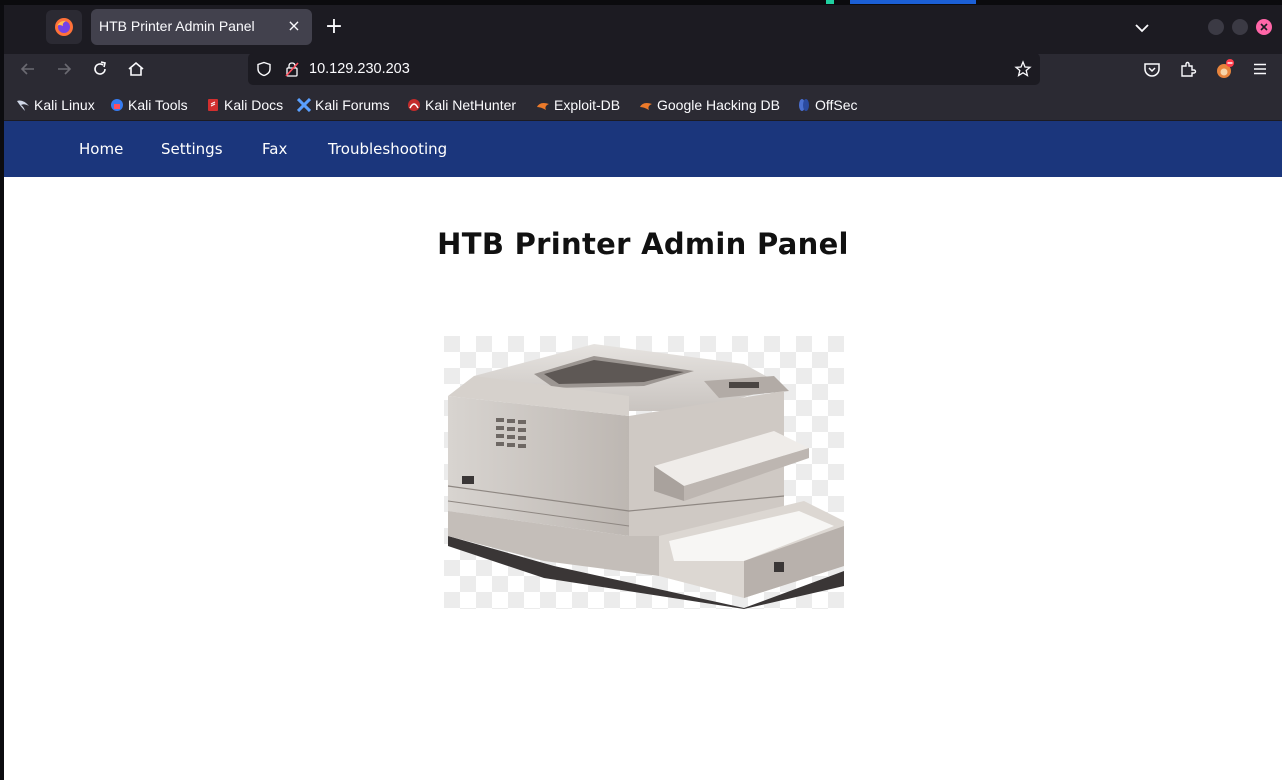  Describe the element at coordinates (414, 105) in the screenshot. I see `kali-nethunter-icon` at that location.